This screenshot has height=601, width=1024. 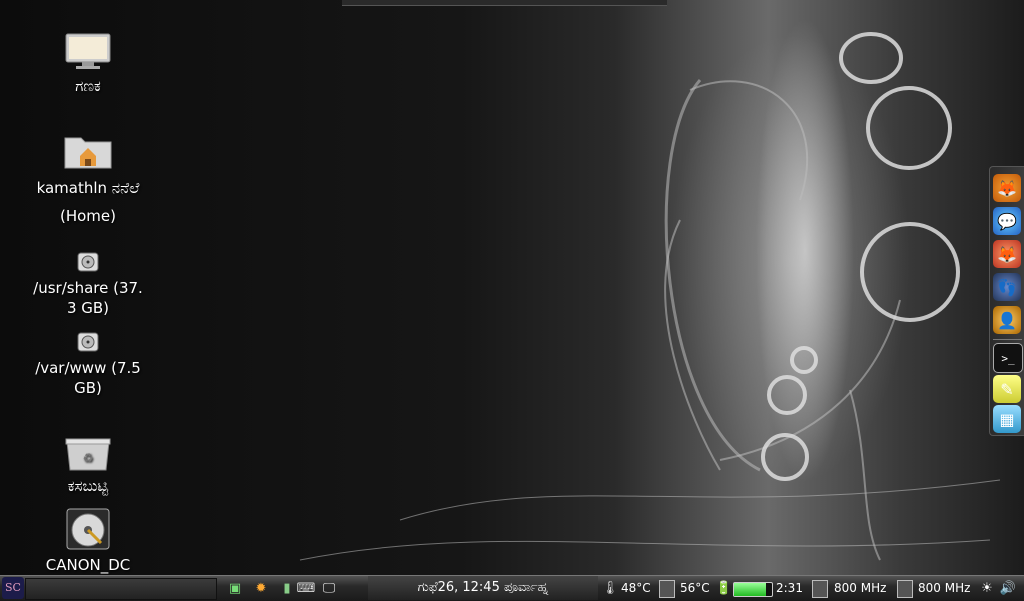 I want to click on desktop-icon-usr-share: /usr/share (37. 3 GB), so click(x=88, y=284).